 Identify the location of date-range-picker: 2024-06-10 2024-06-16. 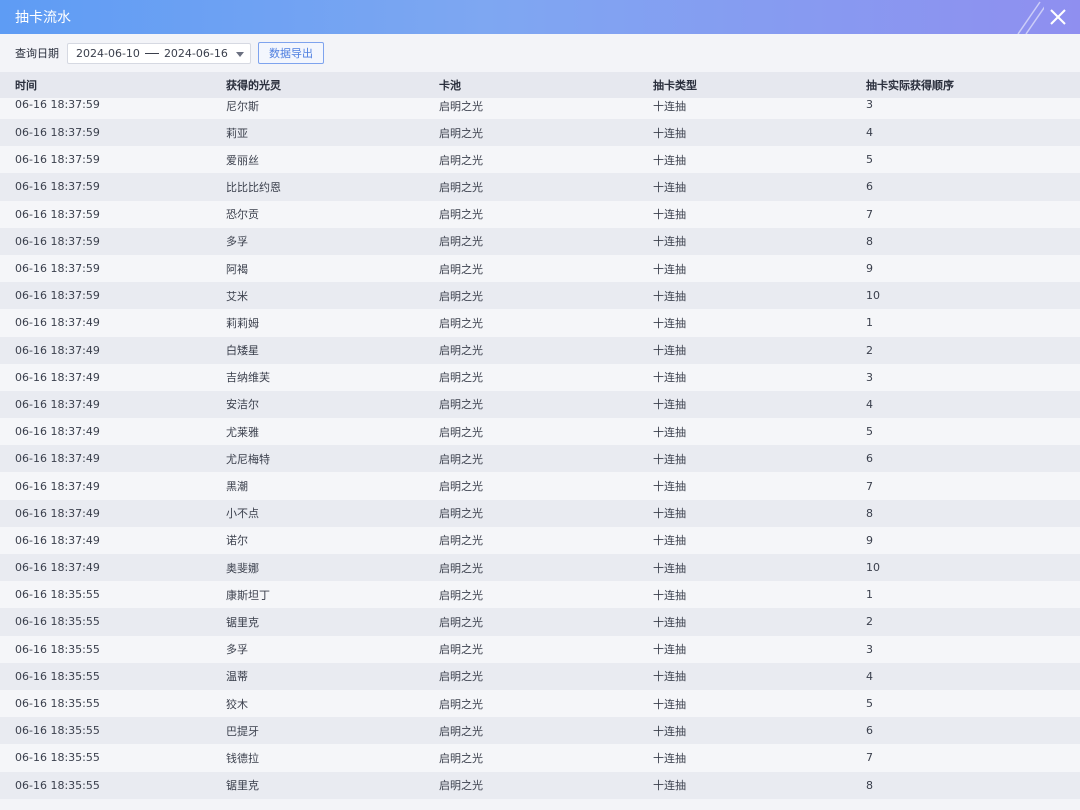
(159, 53).